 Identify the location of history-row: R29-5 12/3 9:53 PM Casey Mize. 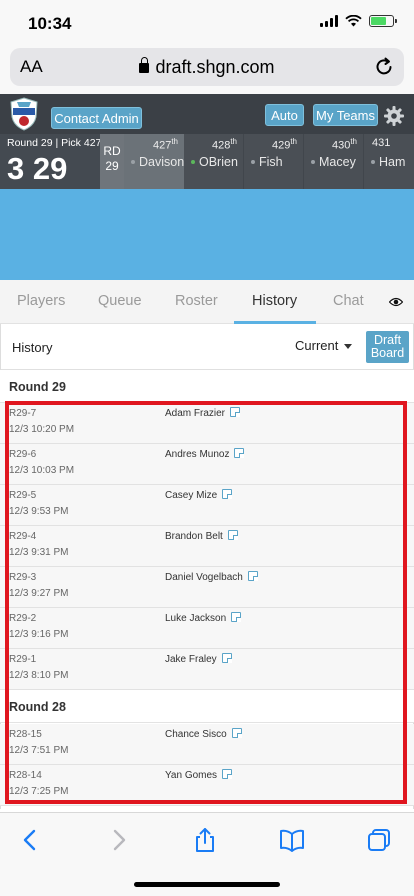
(207, 505).